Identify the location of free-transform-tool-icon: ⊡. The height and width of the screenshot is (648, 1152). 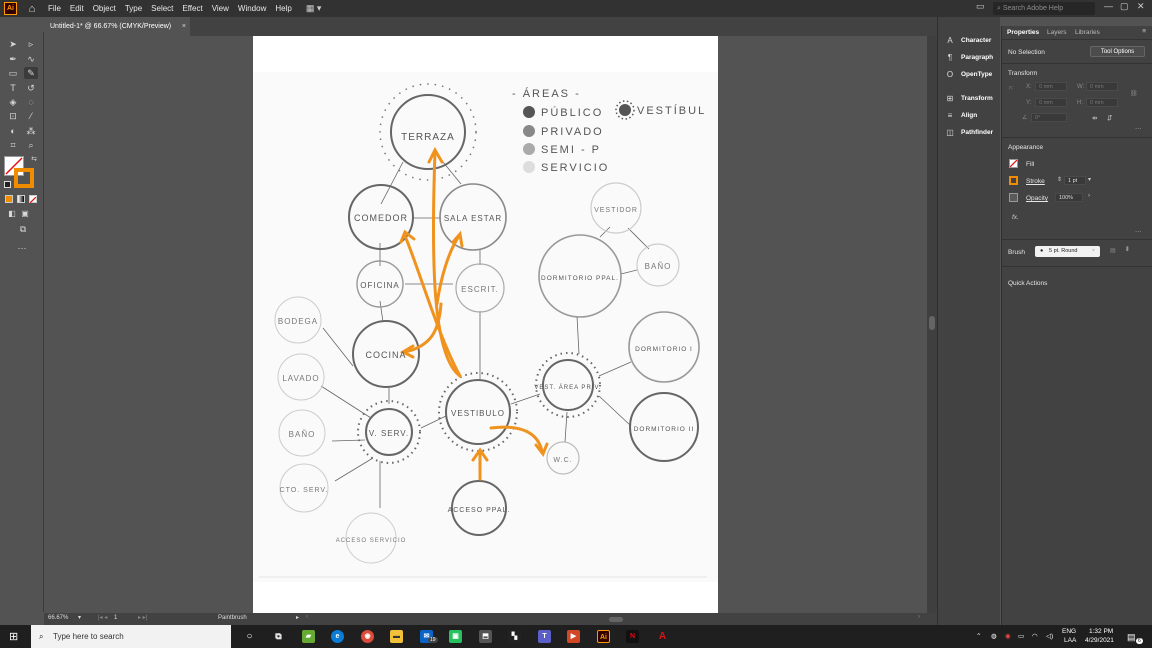
(13, 116).